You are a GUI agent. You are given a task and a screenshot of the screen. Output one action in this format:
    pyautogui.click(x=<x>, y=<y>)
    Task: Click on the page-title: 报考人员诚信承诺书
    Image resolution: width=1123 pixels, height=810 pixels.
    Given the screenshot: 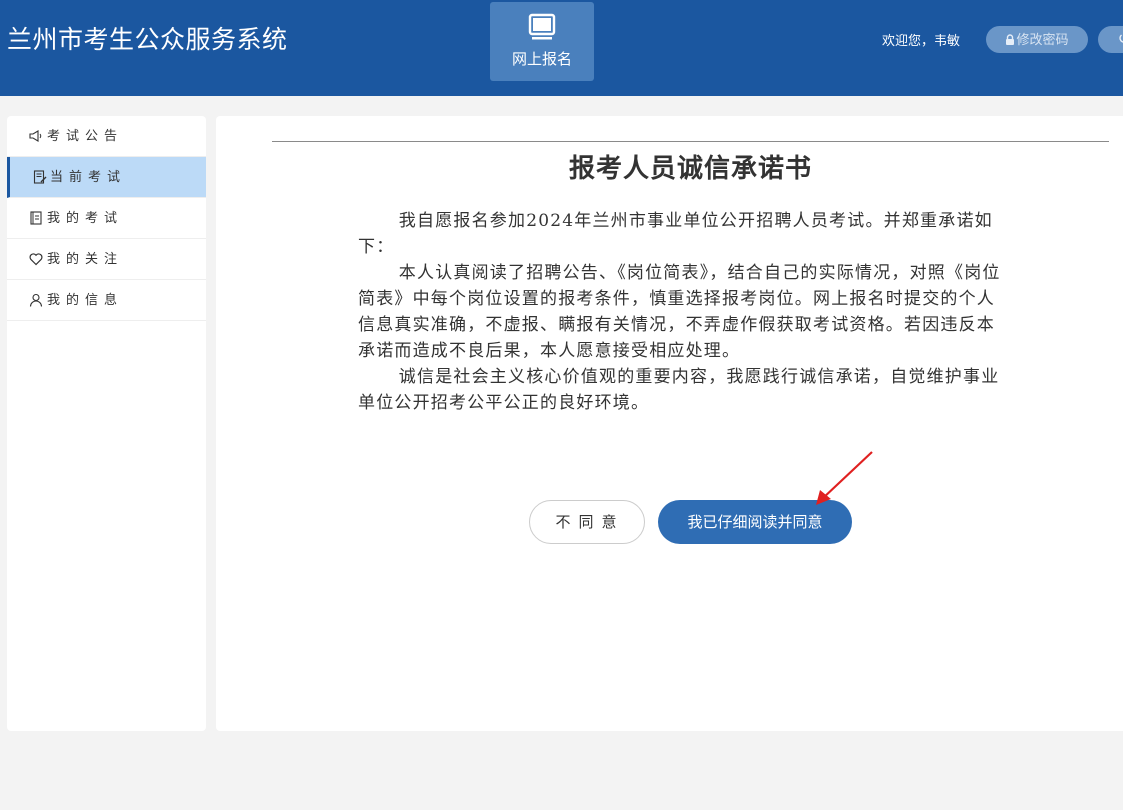 What is the action you would take?
    pyautogui.click(x=690, y=169)
    